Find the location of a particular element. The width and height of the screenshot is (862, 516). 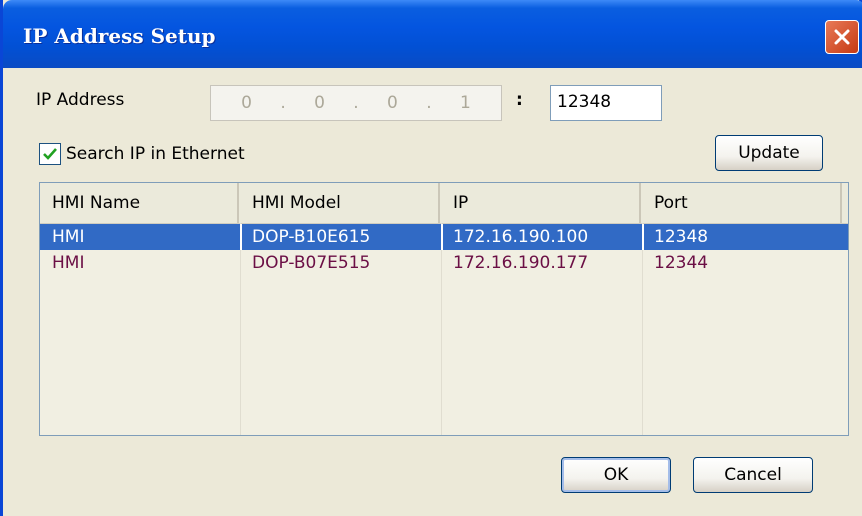

table-row: HMI DOP-B07E515 172.16.190.177 12344 is located at coordinates (444, 263).